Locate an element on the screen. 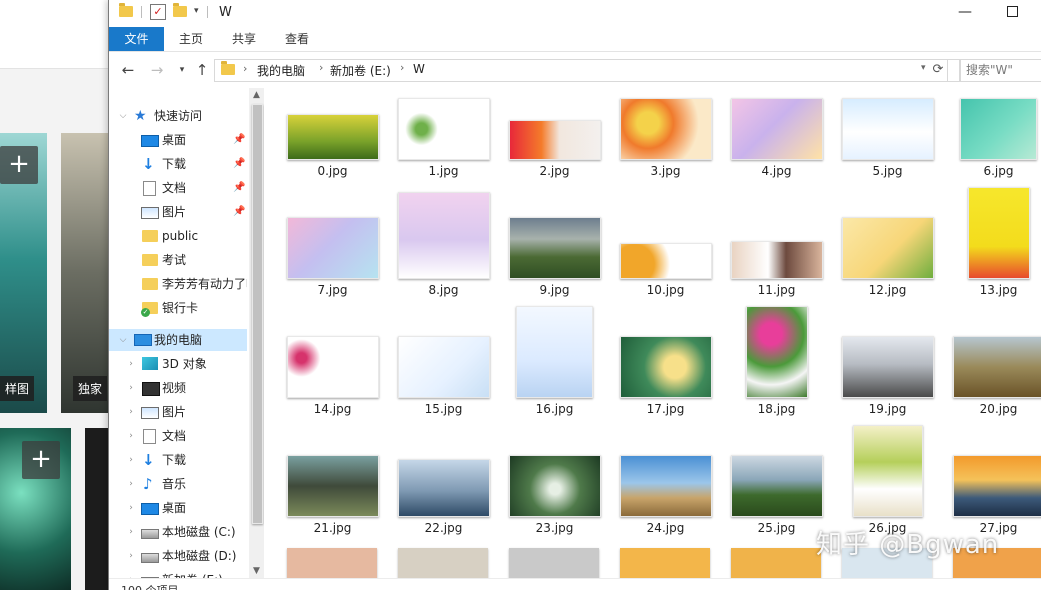  back-arrow-icon: ← is located at coordinates (128, 70).